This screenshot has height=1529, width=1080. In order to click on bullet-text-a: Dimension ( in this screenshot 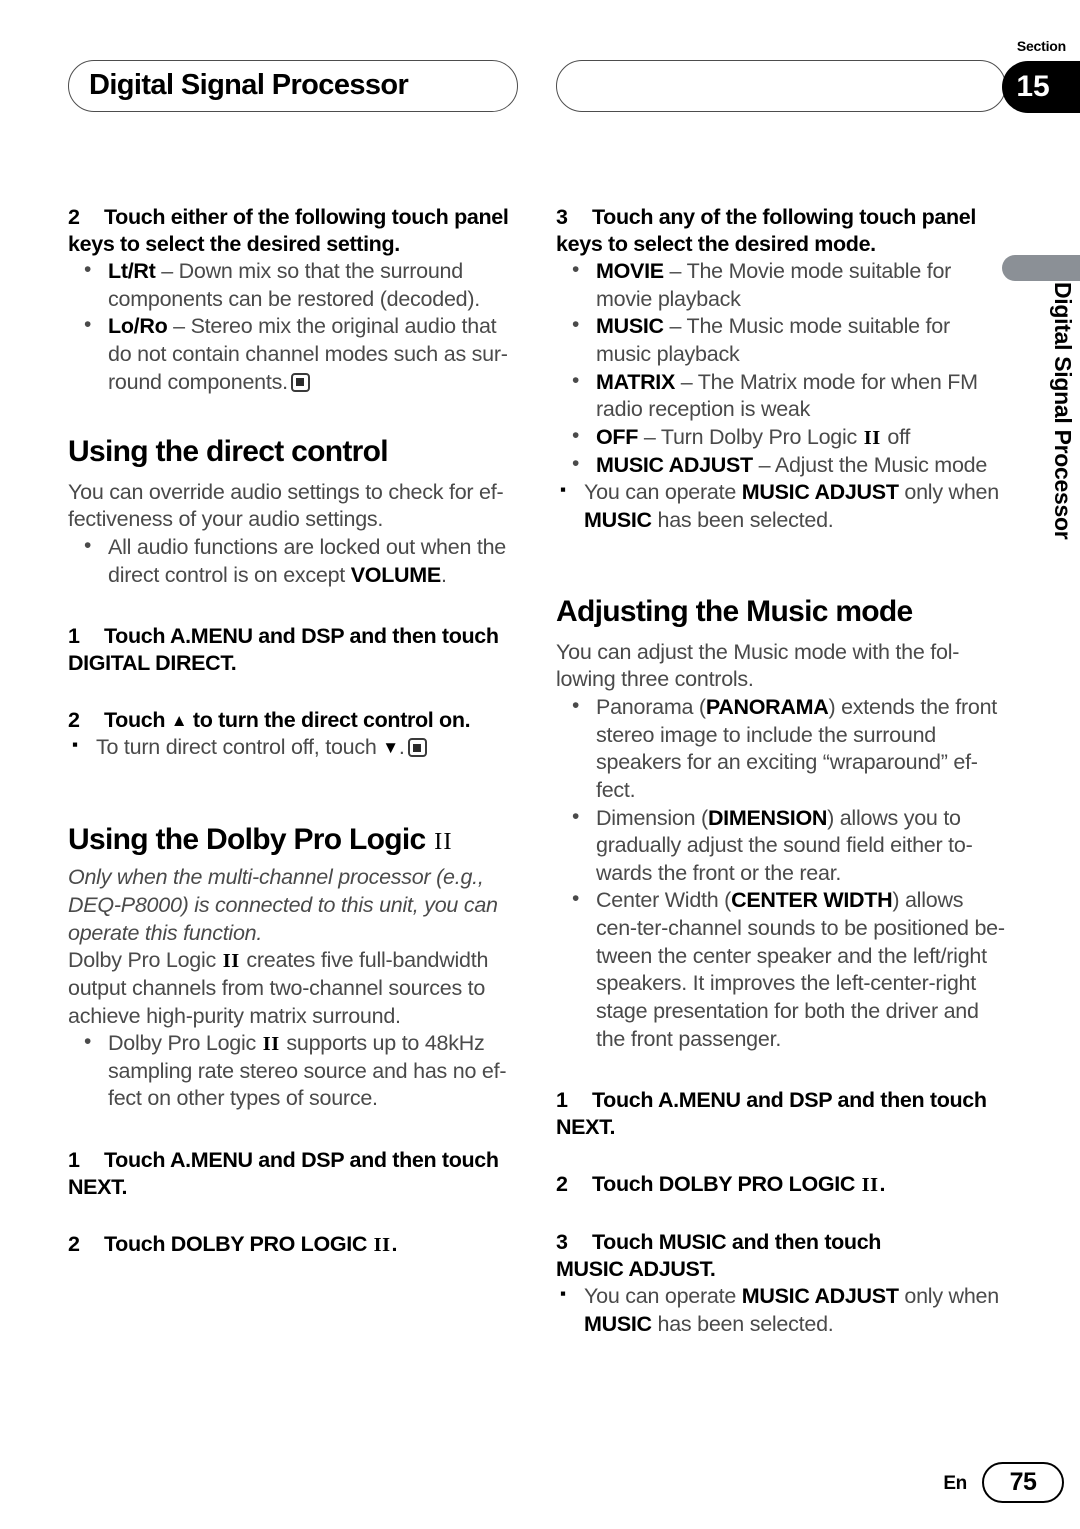, I will do `click(652, 817)`.